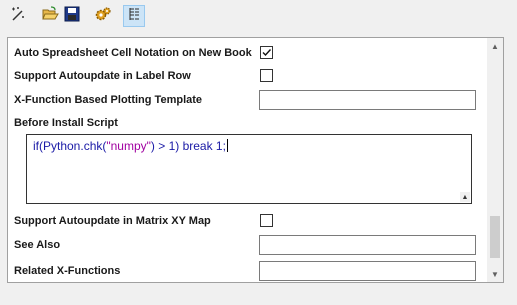 Image resolution: width=517 pixels, height=305 pixels. I want to click on before-install-script-label: Before Install Script, so click(66, 123).